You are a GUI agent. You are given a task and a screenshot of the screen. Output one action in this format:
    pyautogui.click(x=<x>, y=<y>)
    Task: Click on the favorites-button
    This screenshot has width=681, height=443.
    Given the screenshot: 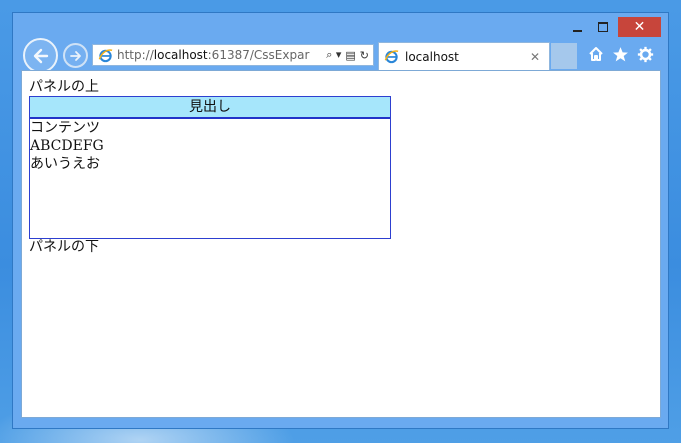 What is the action you would take?
    pyautogui.click(x=620, y=54)
    